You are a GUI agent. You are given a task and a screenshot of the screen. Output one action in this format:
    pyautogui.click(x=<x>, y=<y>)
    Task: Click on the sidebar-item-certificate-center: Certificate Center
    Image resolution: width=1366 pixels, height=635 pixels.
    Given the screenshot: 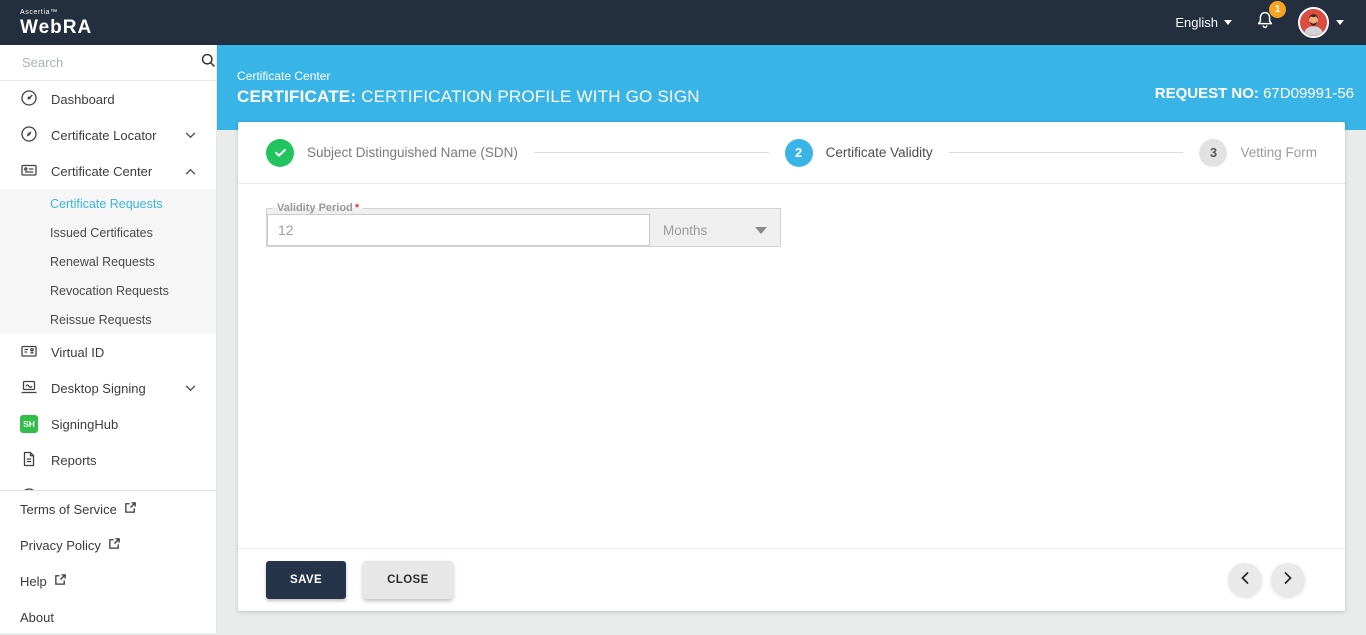 What is the action you would take?
    pyautogui.click(x=108, y=171)
    